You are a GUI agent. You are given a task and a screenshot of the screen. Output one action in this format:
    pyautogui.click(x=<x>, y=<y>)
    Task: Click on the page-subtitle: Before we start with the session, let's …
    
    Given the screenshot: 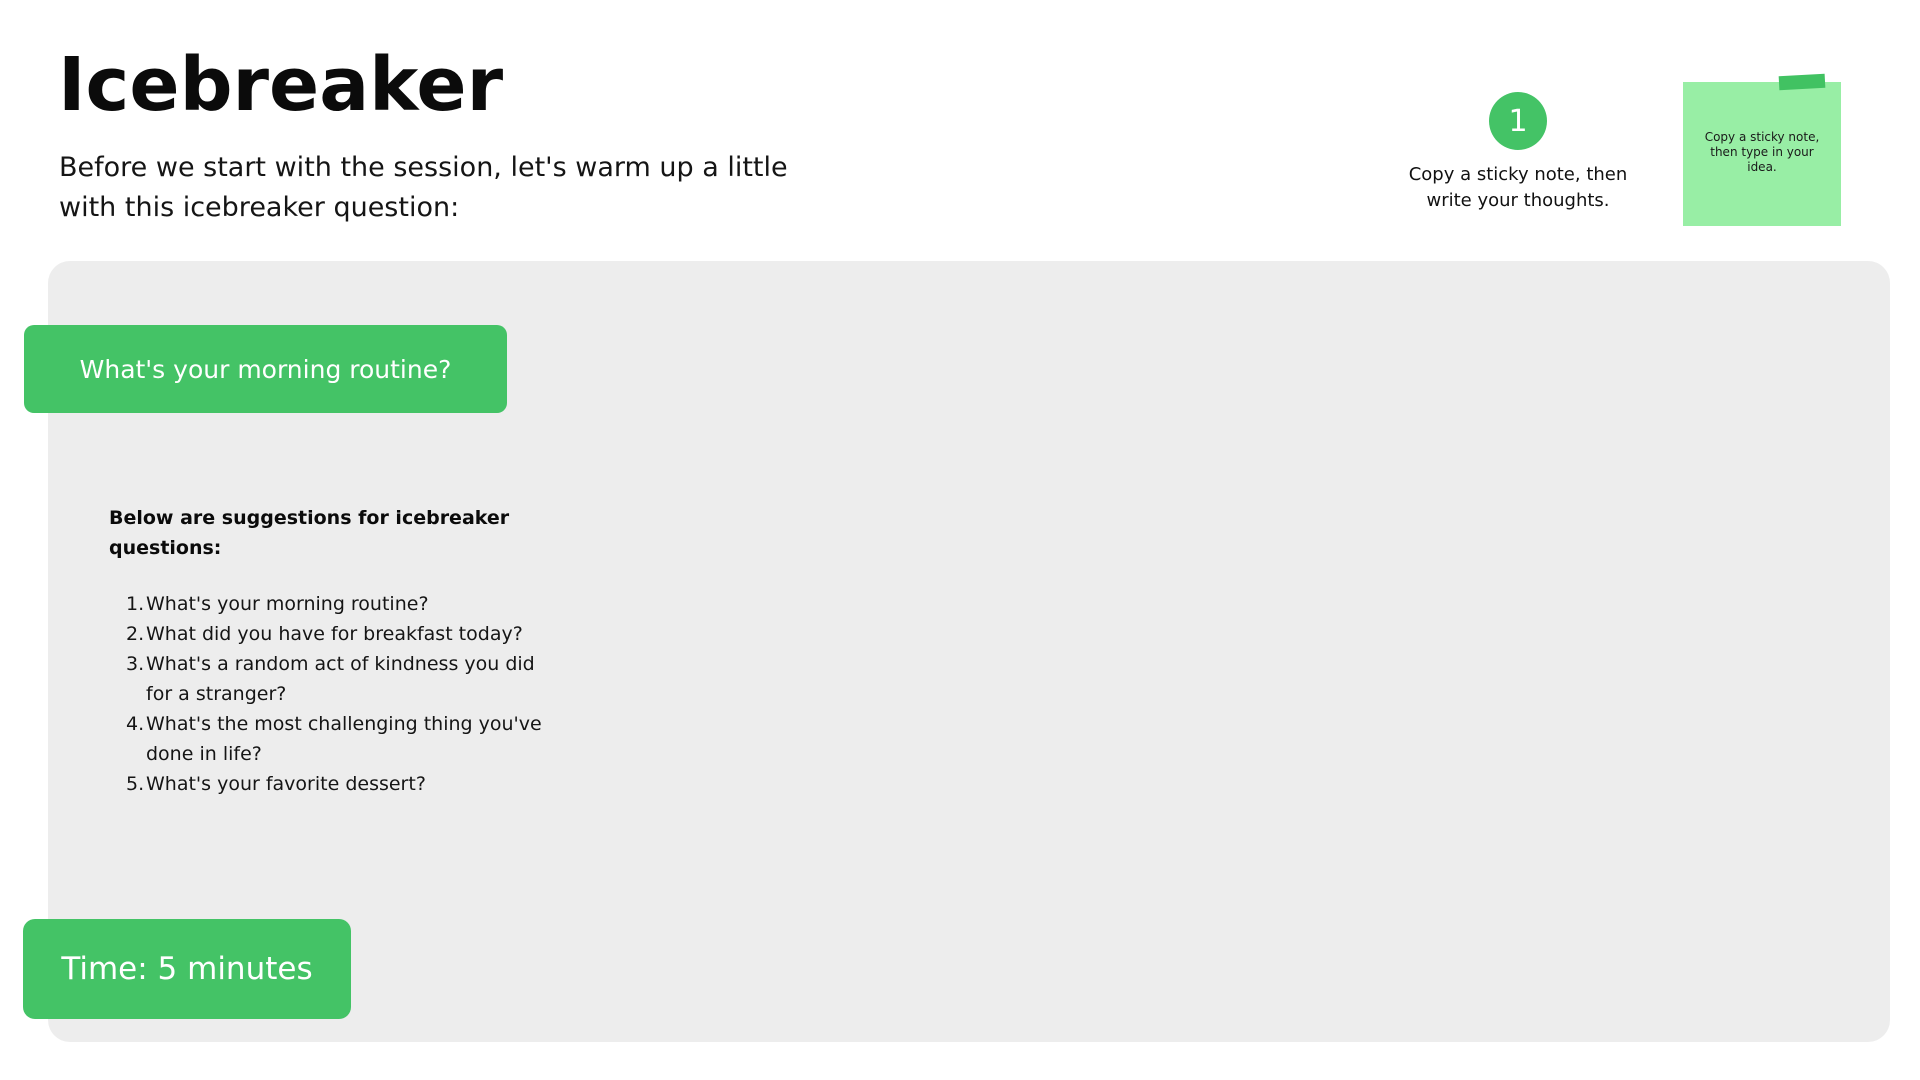 What is the action you would take?
    pyautogui.click(x=423, y=187)
    